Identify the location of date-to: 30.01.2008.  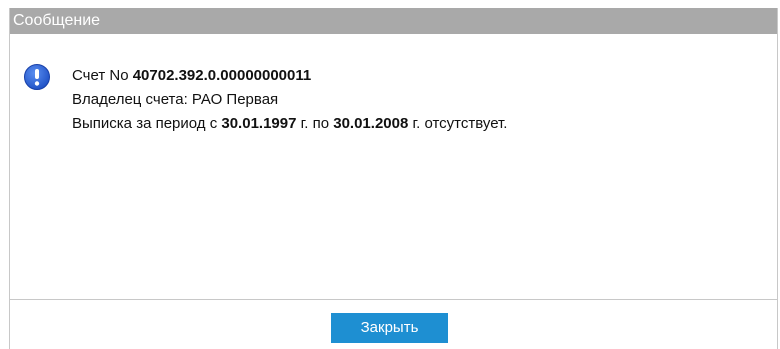
(371, 123).